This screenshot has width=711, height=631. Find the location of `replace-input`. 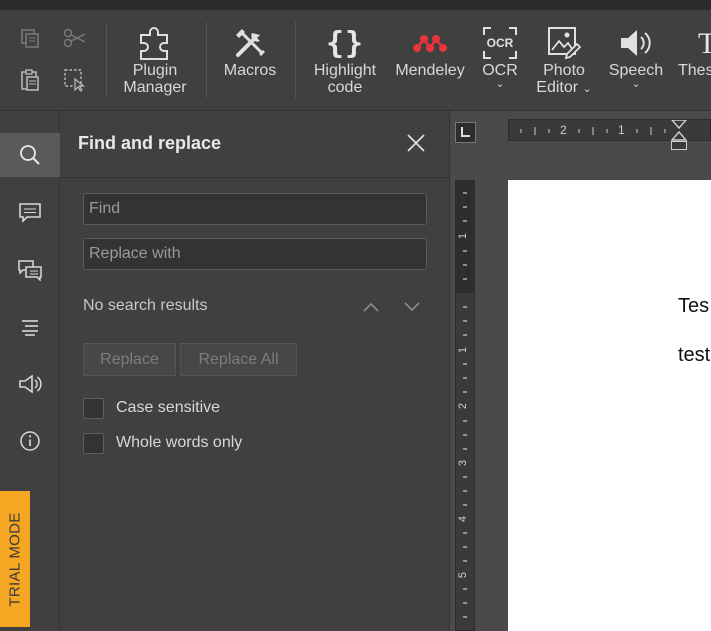

replace-input is located at coordinates (255, 254).